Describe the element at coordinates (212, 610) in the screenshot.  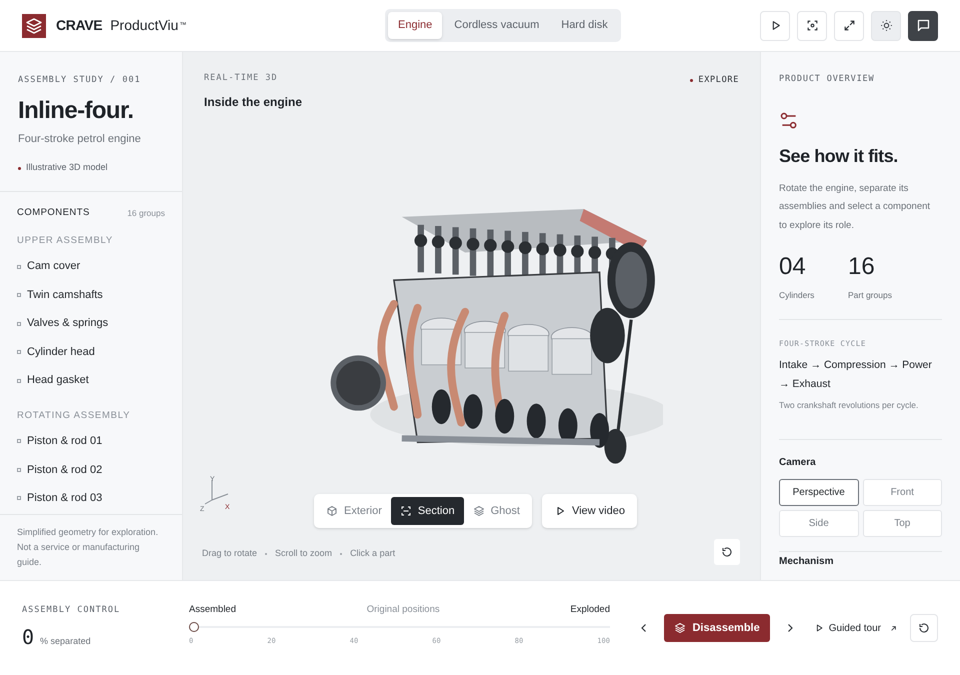
I see `slider-start-label: Assembled` at that location.